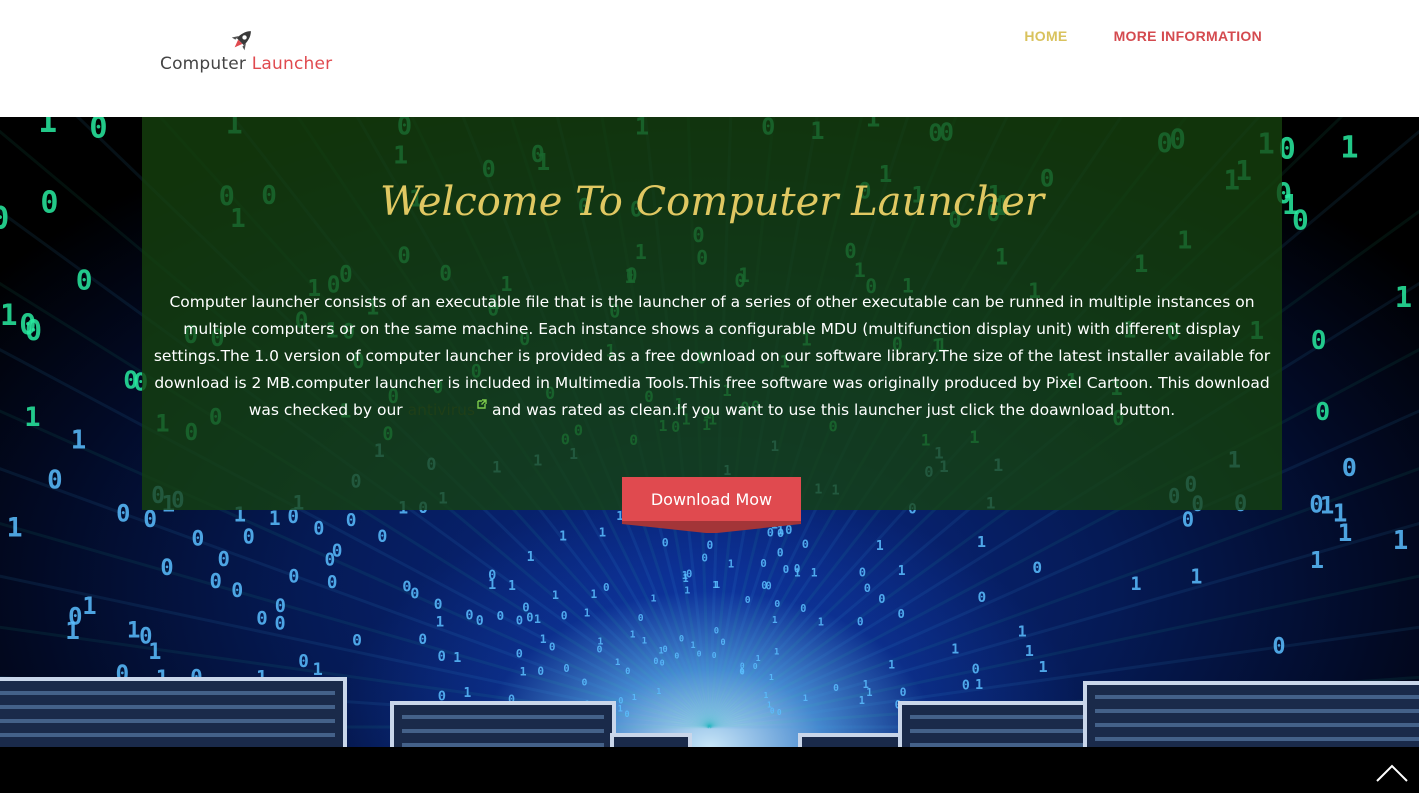 The width and height of the screenshot is (1419, 793). What do you see at coordinates (482, 404) in the screenshot?
I see `external-link-icon` at bounding box center [482, 404].